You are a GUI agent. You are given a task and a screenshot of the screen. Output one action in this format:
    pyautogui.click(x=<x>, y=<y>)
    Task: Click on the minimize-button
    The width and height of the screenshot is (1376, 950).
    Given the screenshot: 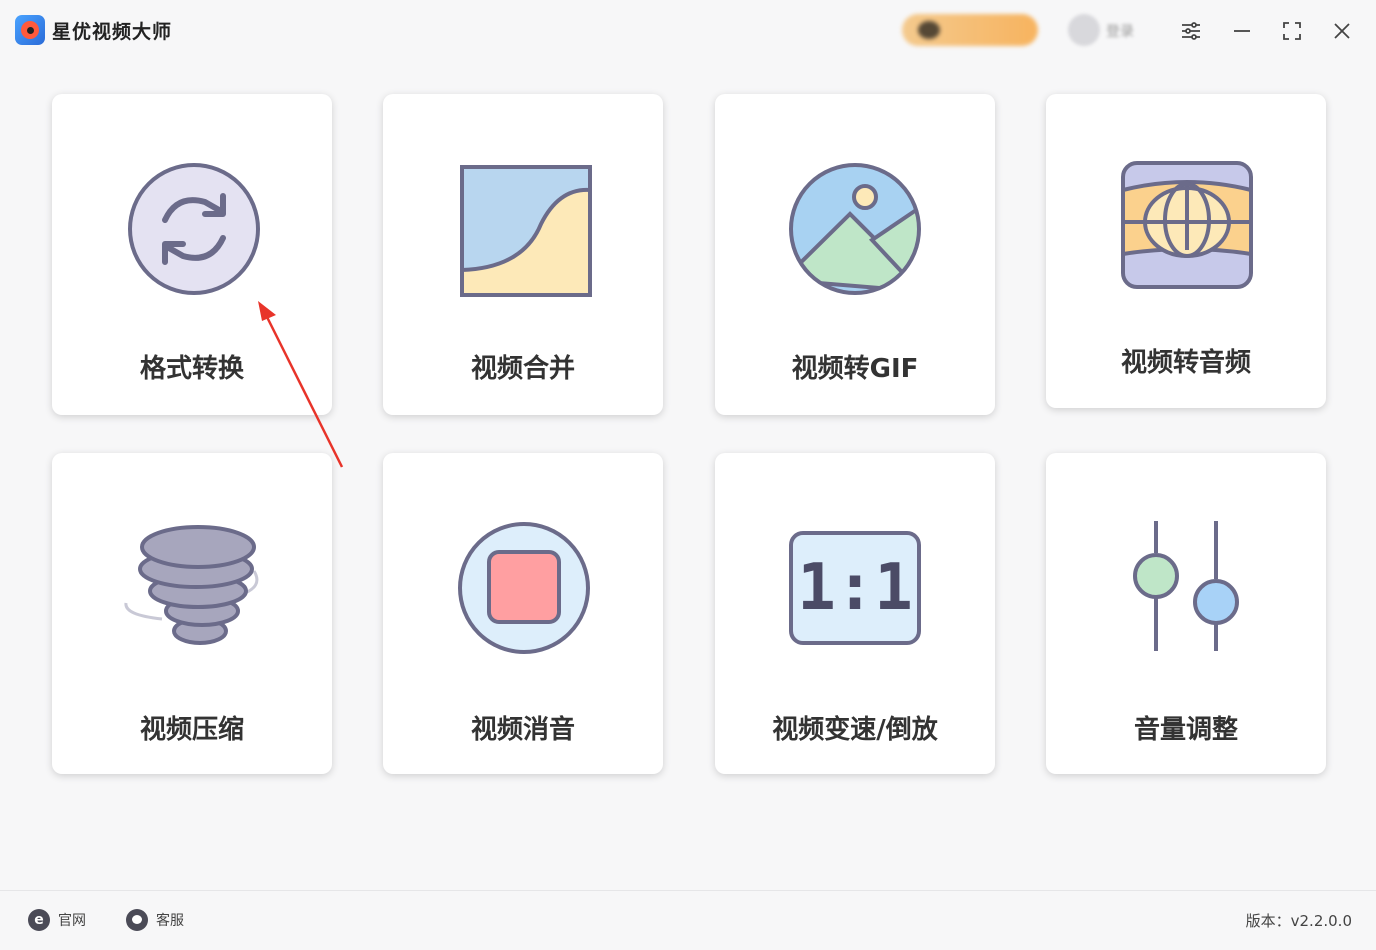 What is the action you would take?
    pyautogui.click(x=1242, y=31)
    